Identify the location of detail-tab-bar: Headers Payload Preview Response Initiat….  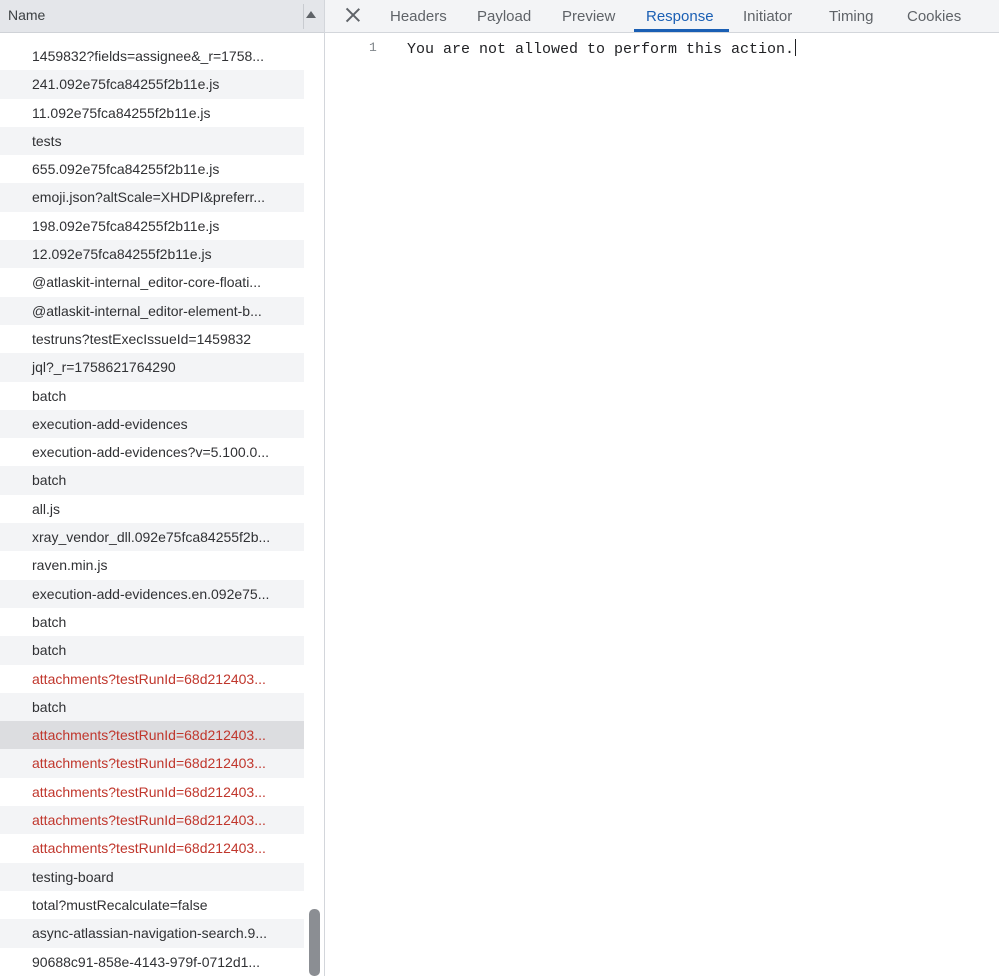
(662, 16).